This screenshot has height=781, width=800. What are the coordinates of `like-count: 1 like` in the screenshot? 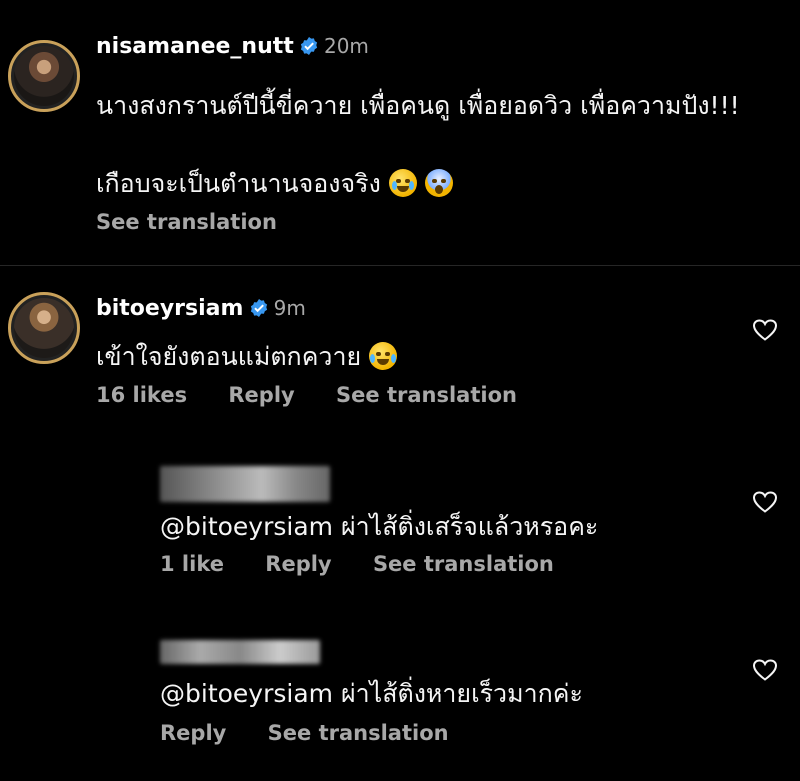 It's located at (192, 564).